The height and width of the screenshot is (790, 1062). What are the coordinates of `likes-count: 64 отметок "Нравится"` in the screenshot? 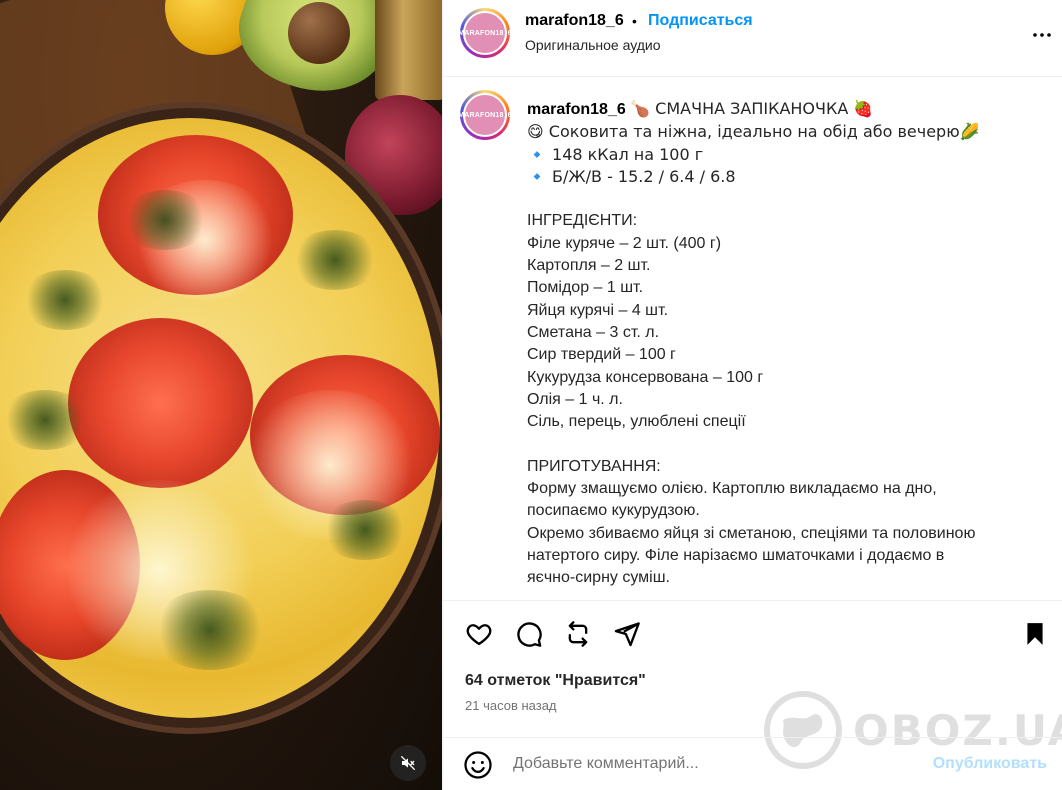 It's located at (555, 681).